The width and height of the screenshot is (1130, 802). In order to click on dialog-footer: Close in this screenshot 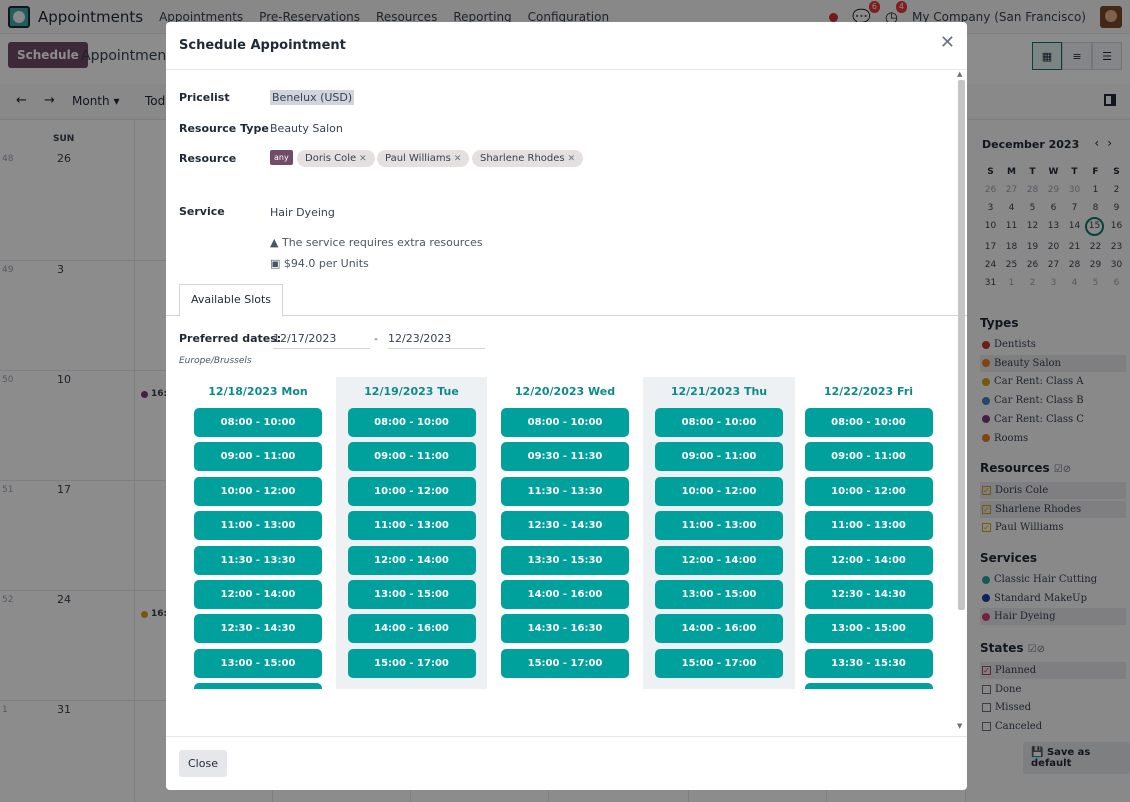, I will do `click(566, 763)`.